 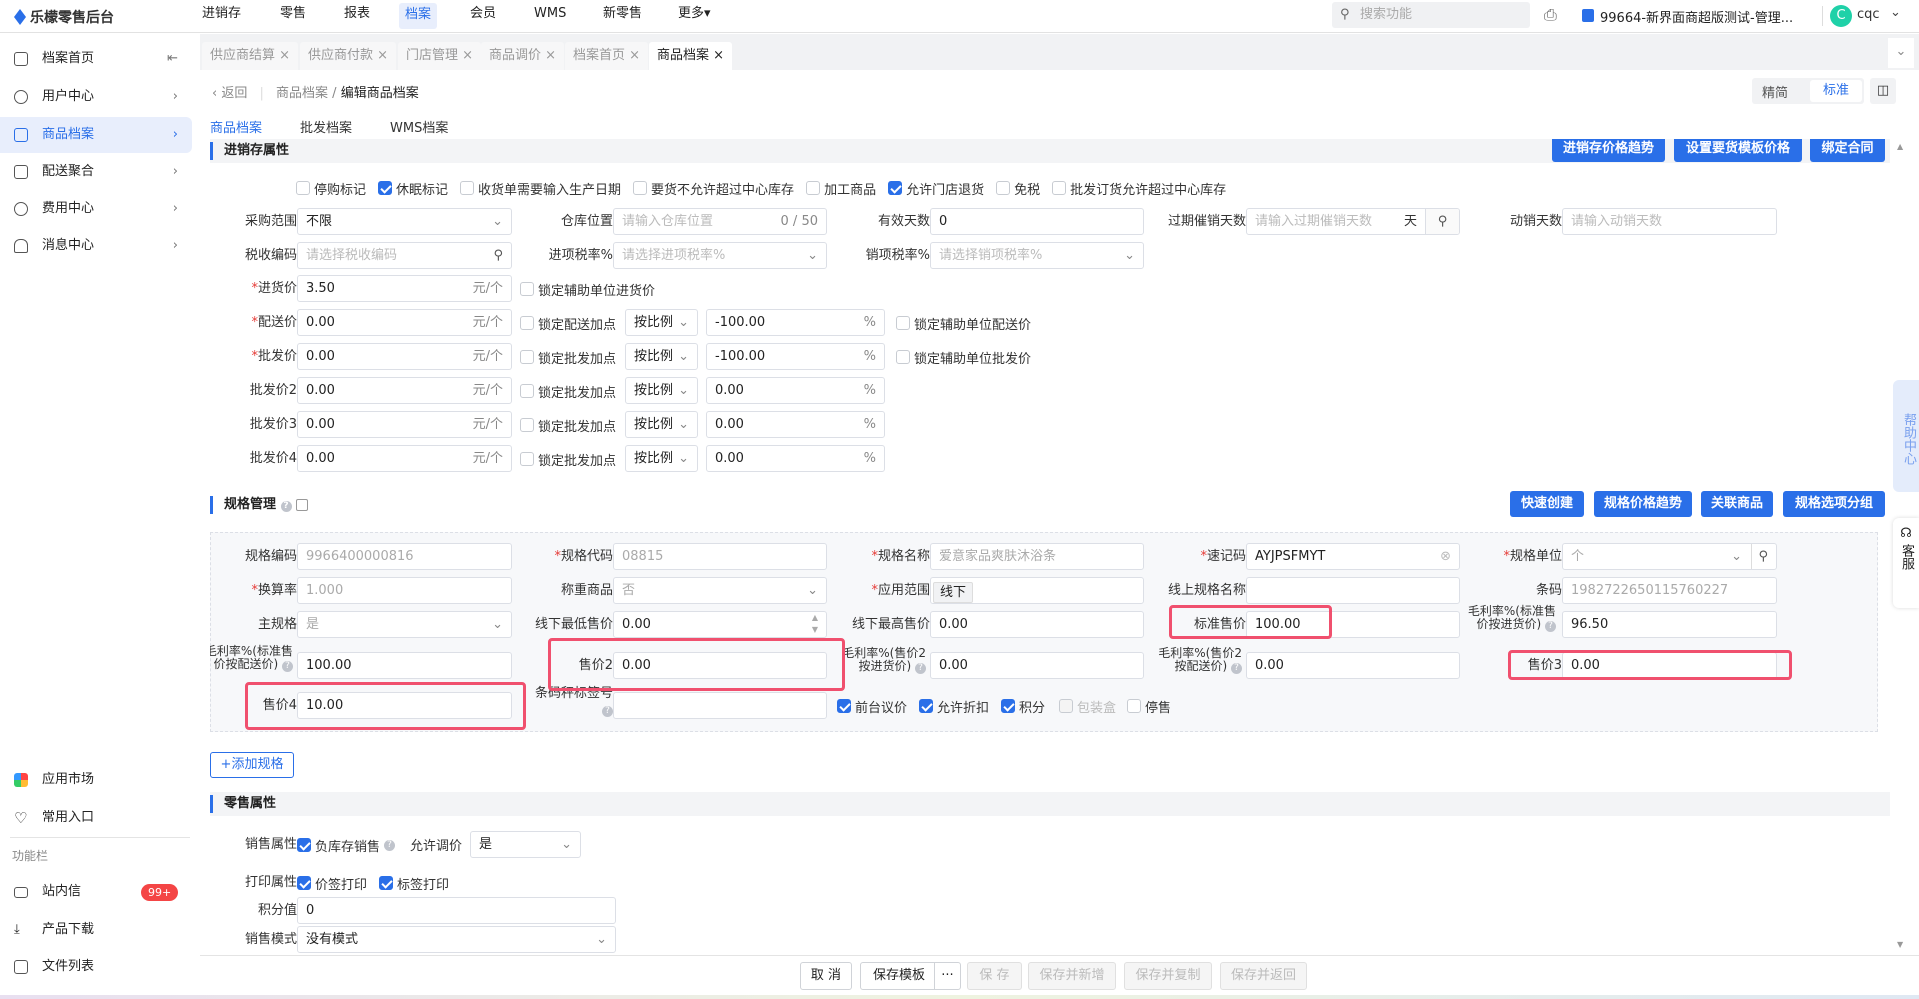 I want to click on sale-mode-select: 没有模式 ⌄, so click(x=456, y=939).